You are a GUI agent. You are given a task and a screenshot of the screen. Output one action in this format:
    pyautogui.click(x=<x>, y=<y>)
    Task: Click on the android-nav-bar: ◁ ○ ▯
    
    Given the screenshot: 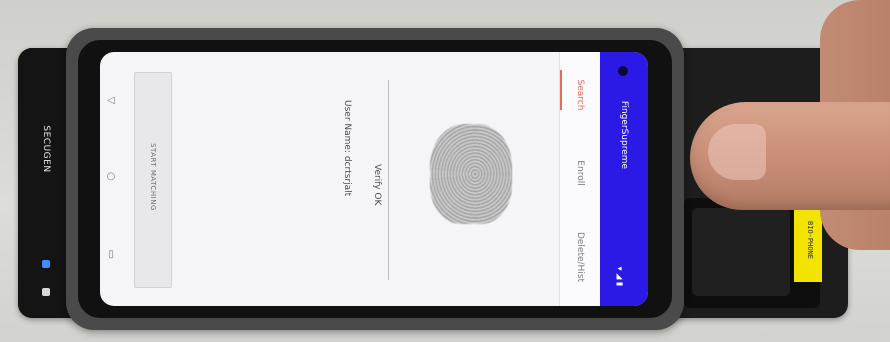 What is the action you would take?
    pyautogui.click(x=111, y=179)
    